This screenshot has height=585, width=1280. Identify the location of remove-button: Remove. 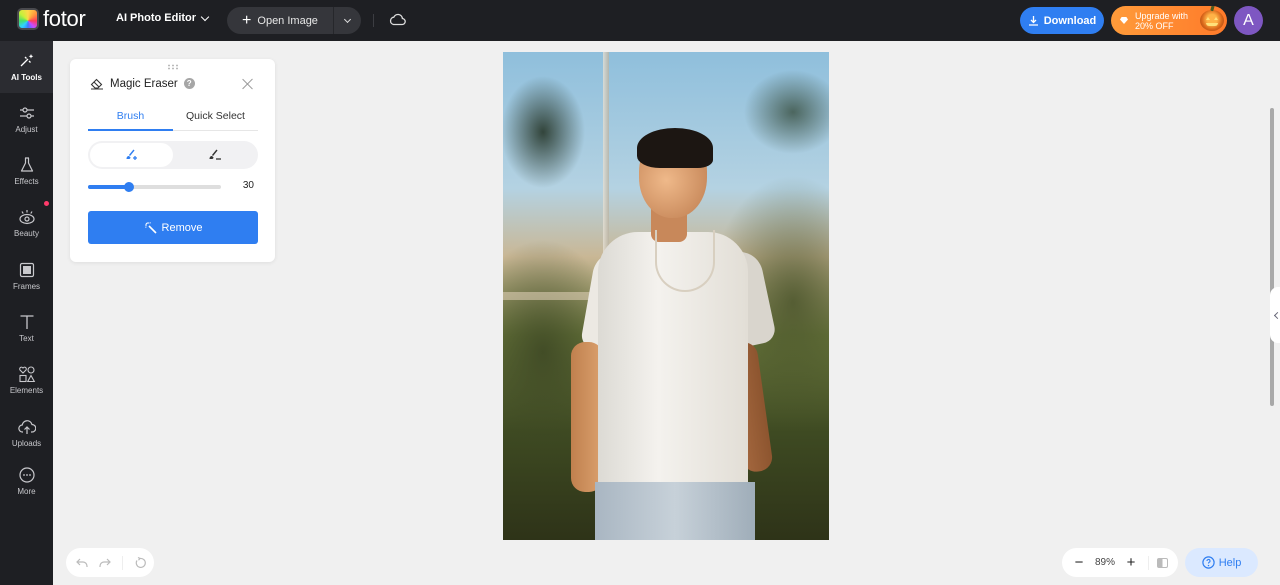
(173, 227).